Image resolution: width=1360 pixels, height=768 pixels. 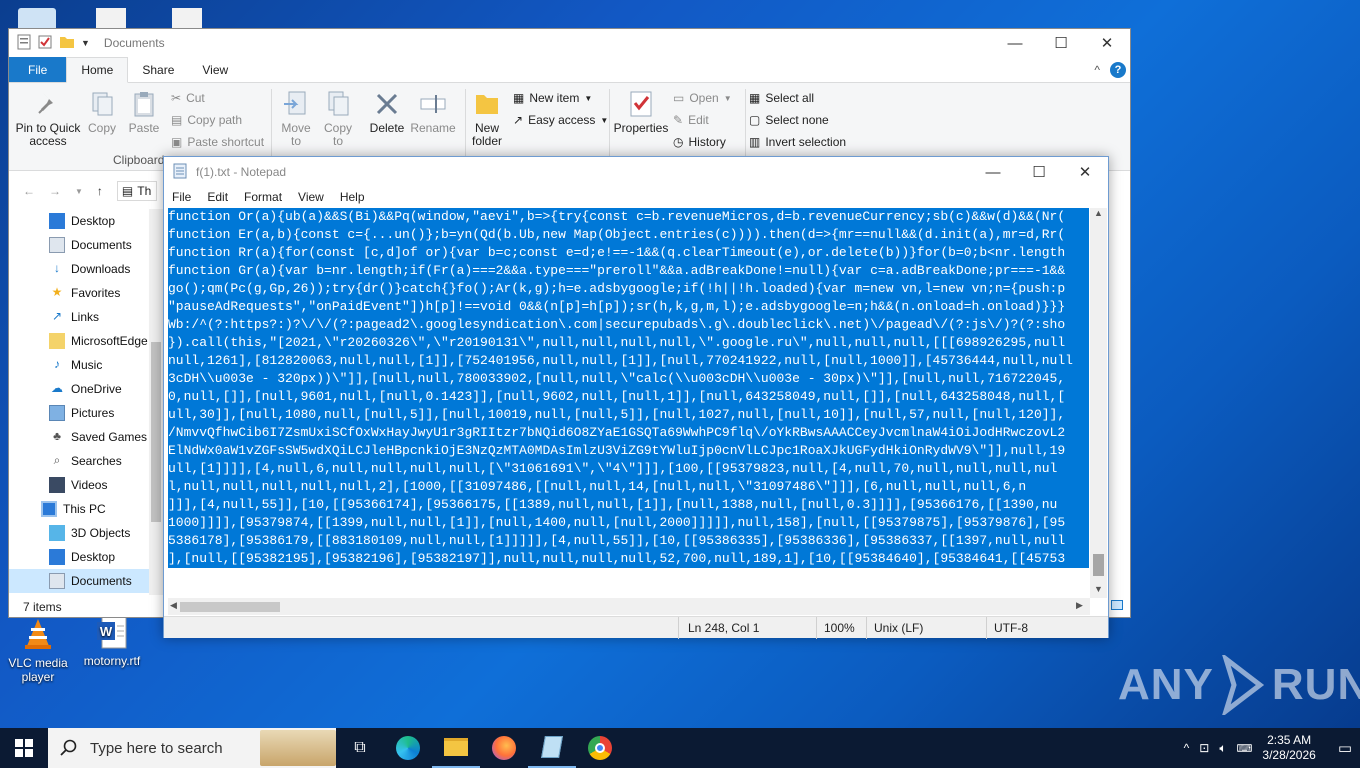 What do you see at coordinates (1222, 748) in the screenshot?
I see `volume-icon: 🔈︎` at bounding box center [1222, 748].